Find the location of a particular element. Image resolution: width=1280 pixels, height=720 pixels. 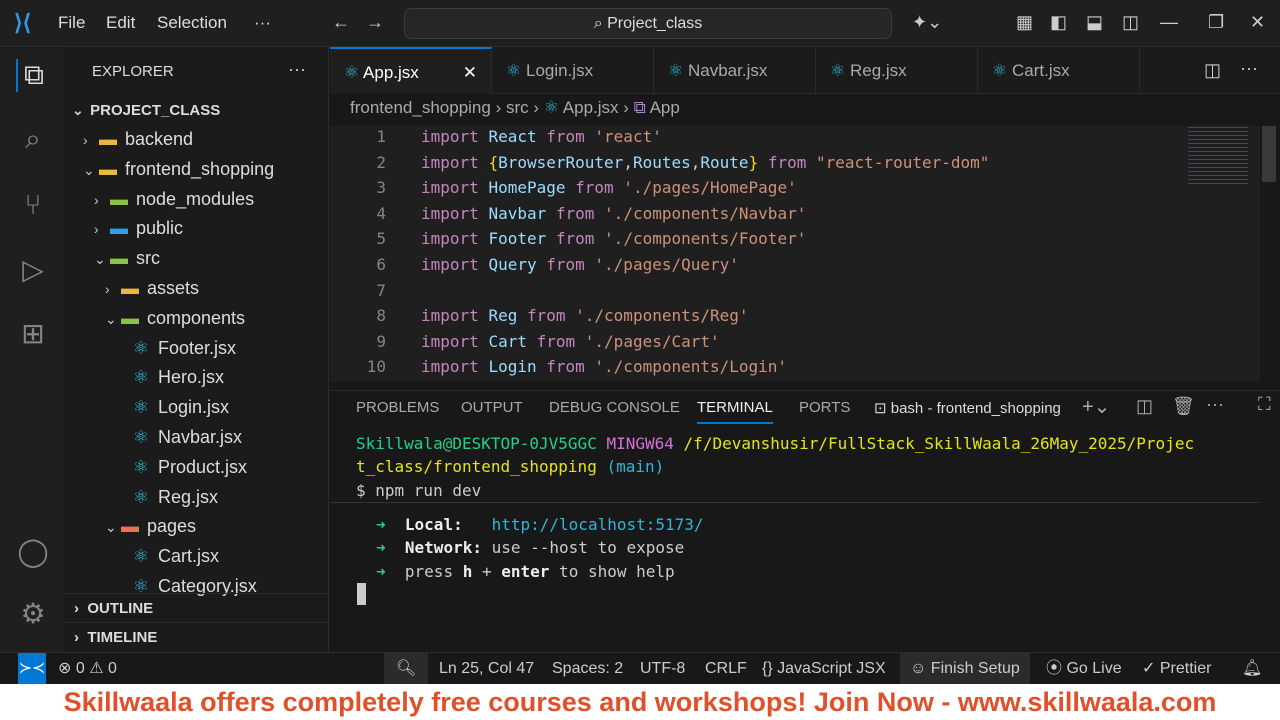

terminal-shell-label: bash - frontend_shopping is located at coordinates (975, 408).